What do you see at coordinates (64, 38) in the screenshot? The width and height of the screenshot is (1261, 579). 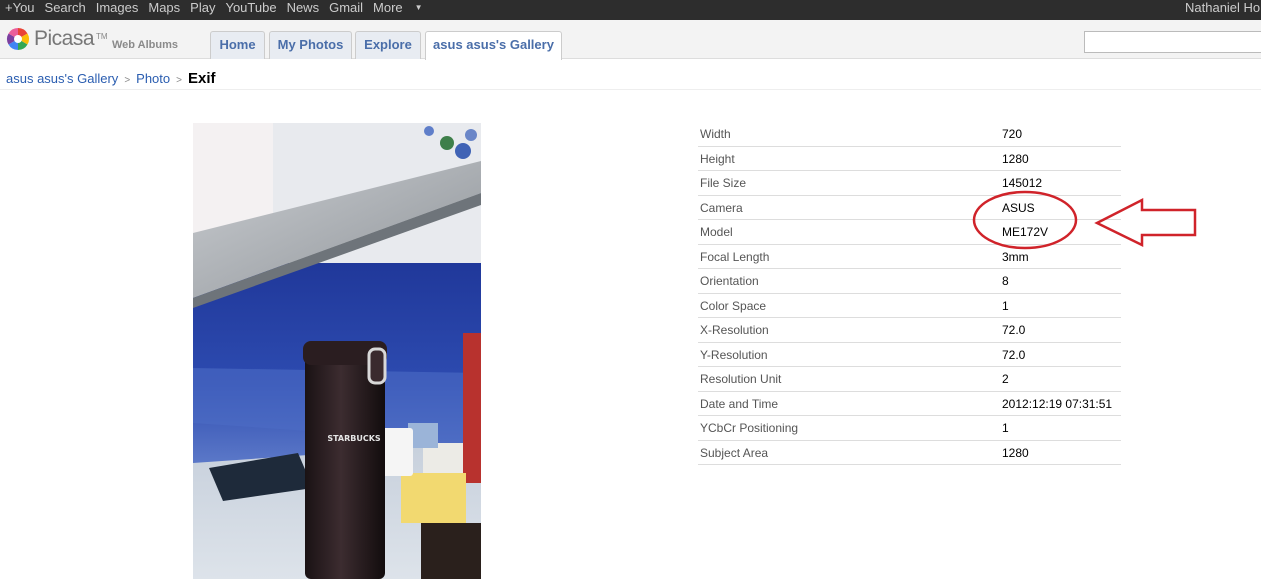 I see `picasa-logo-text: Picasa` at bounding box center [64, 38].